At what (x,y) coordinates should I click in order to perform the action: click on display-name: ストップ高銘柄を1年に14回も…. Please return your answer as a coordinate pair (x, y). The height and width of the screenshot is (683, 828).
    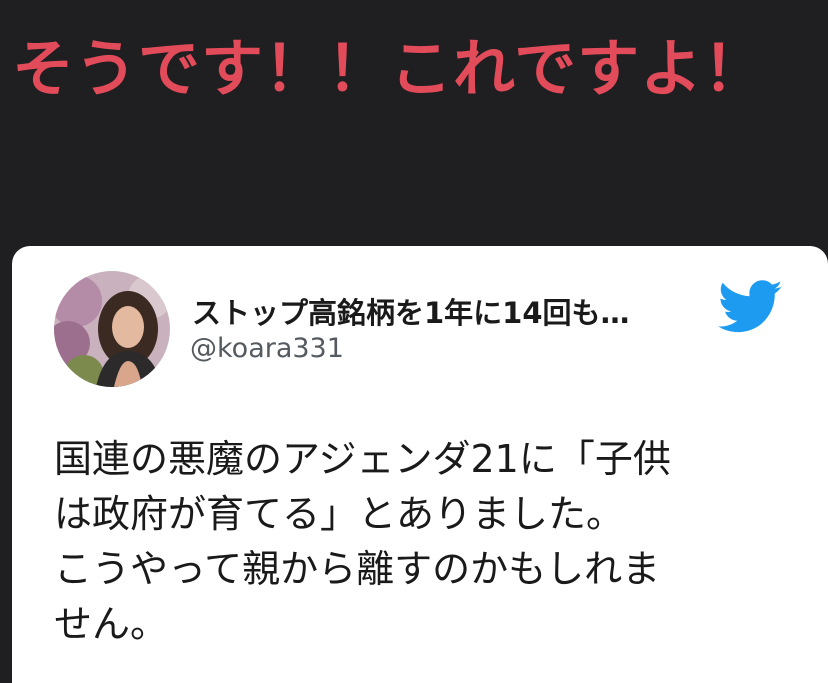
    Looking at the image, I should click on (427, 311).